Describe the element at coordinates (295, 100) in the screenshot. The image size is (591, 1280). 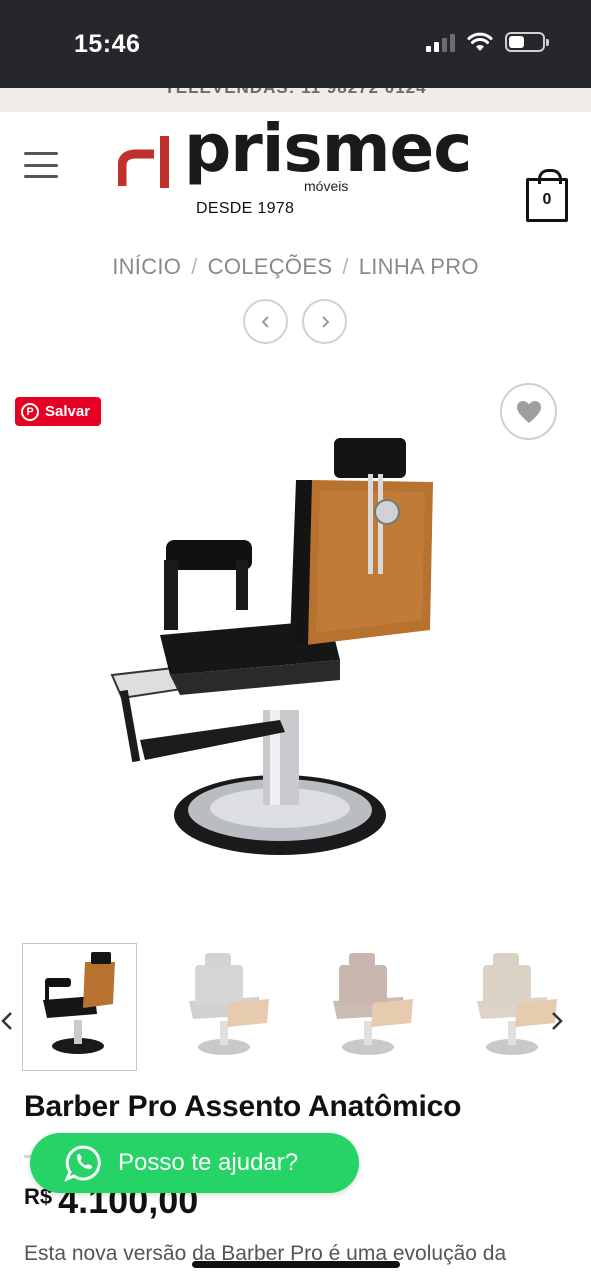
I see `televendas-strip: TELEVENDAS: 11 98272 0124` at that location.